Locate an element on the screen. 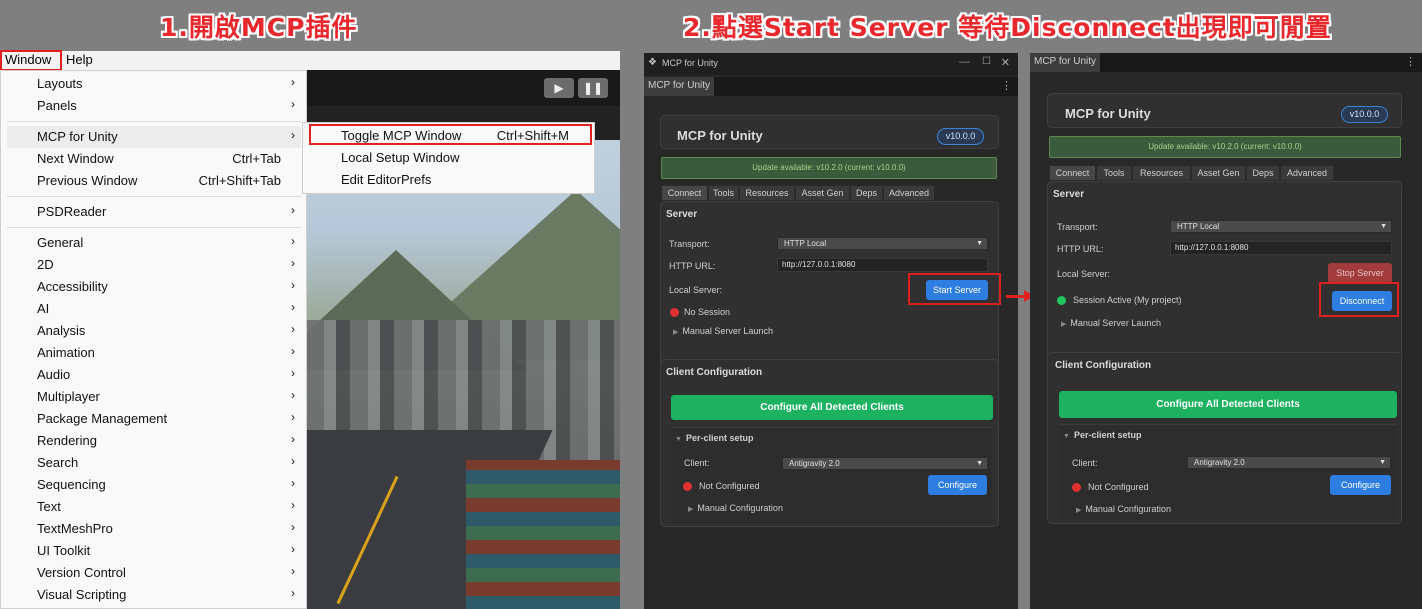 The height and width of the screenshot is (609, 1422). menu-item-psdreader: PSDReader › is located at coordinates (154, 212).